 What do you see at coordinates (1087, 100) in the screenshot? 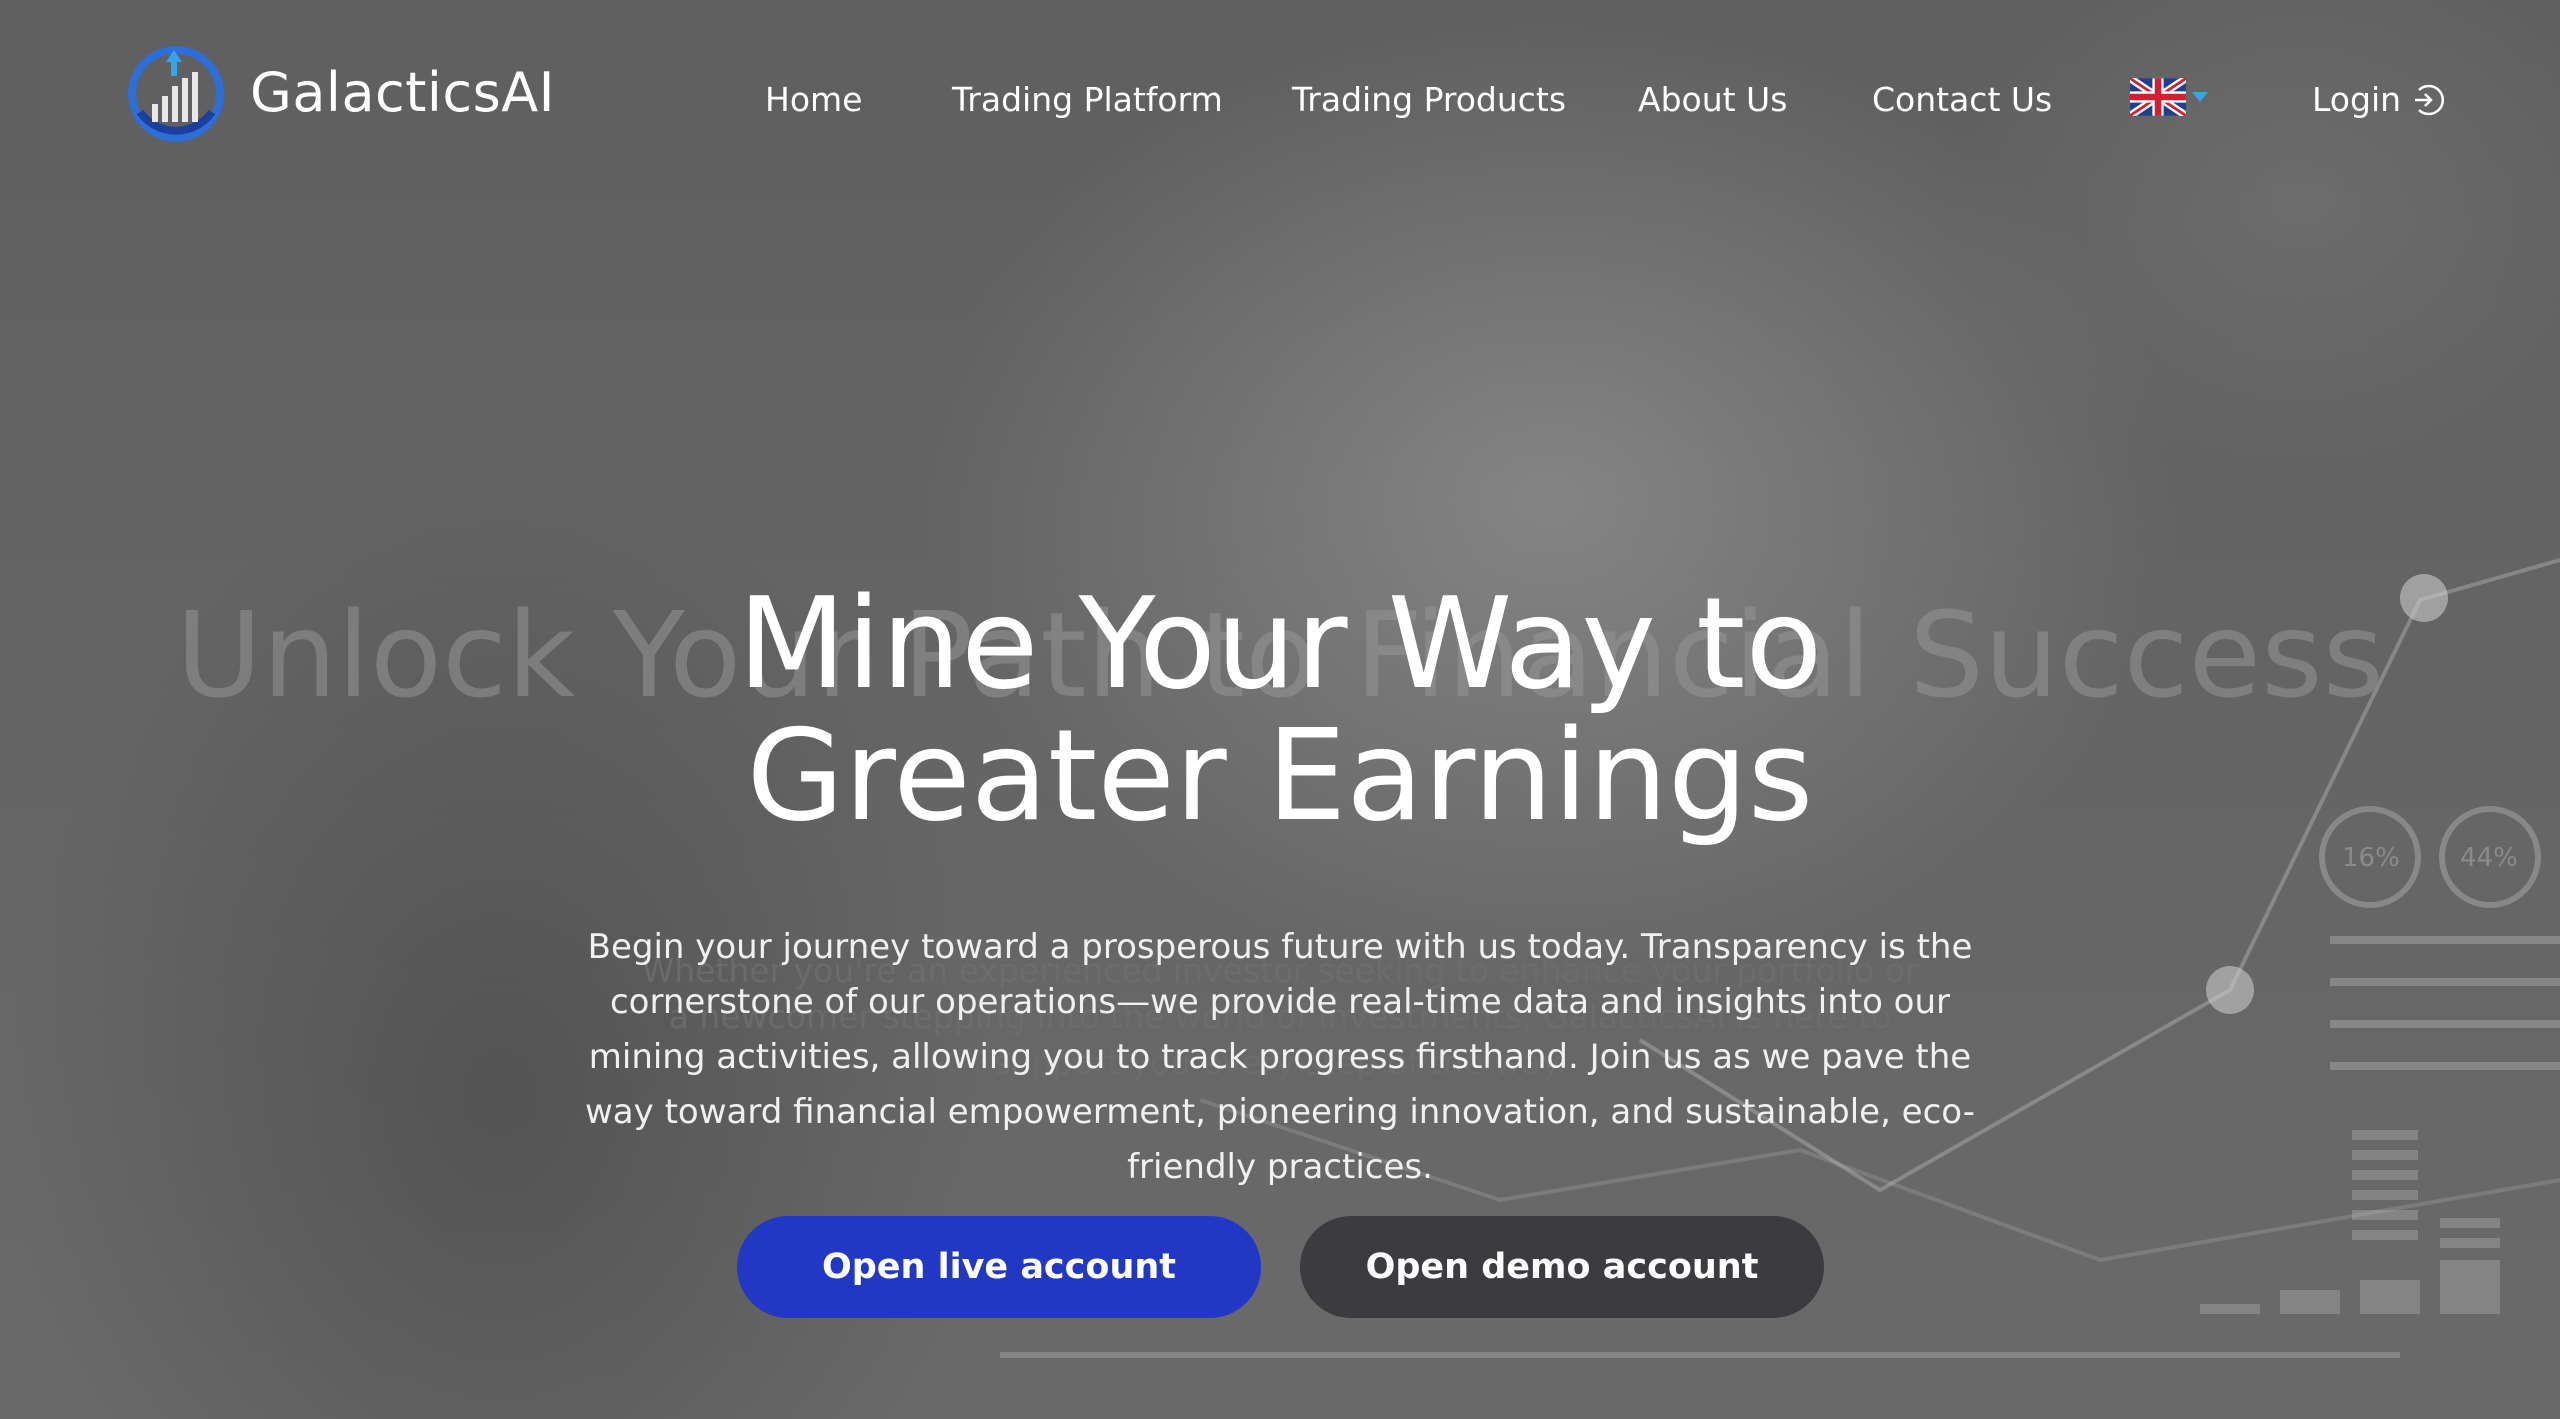
I see `nav-item-trading-platform: Trading Platform` at bounding box center [1087, 100].